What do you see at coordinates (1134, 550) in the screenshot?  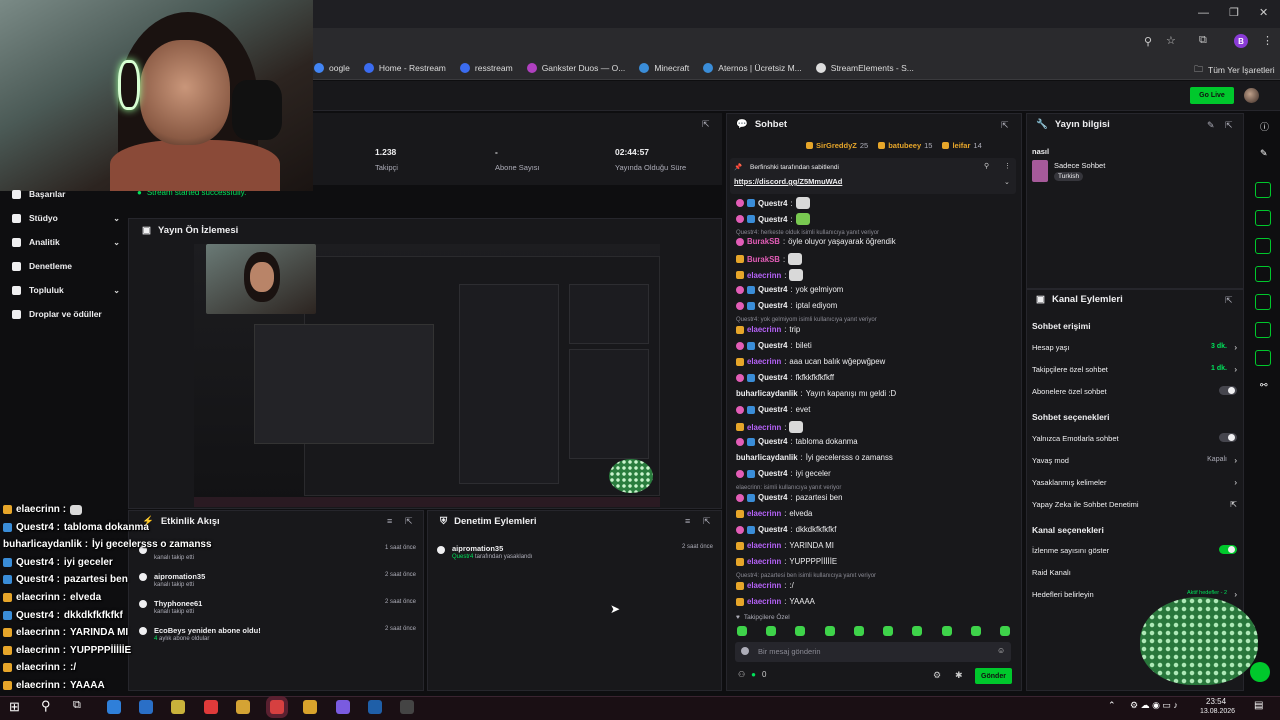 I see `action-row: İzlenme sayısını göster` at bounding box center [1134, 550].